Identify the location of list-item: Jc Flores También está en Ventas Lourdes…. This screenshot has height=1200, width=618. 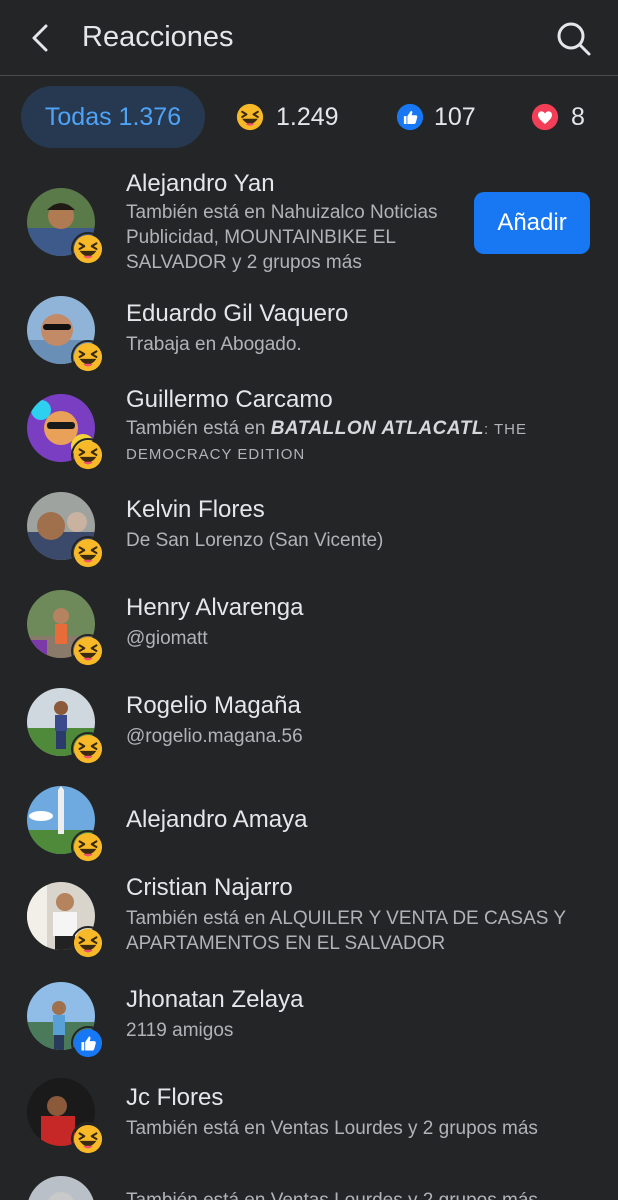
(309, 1120).